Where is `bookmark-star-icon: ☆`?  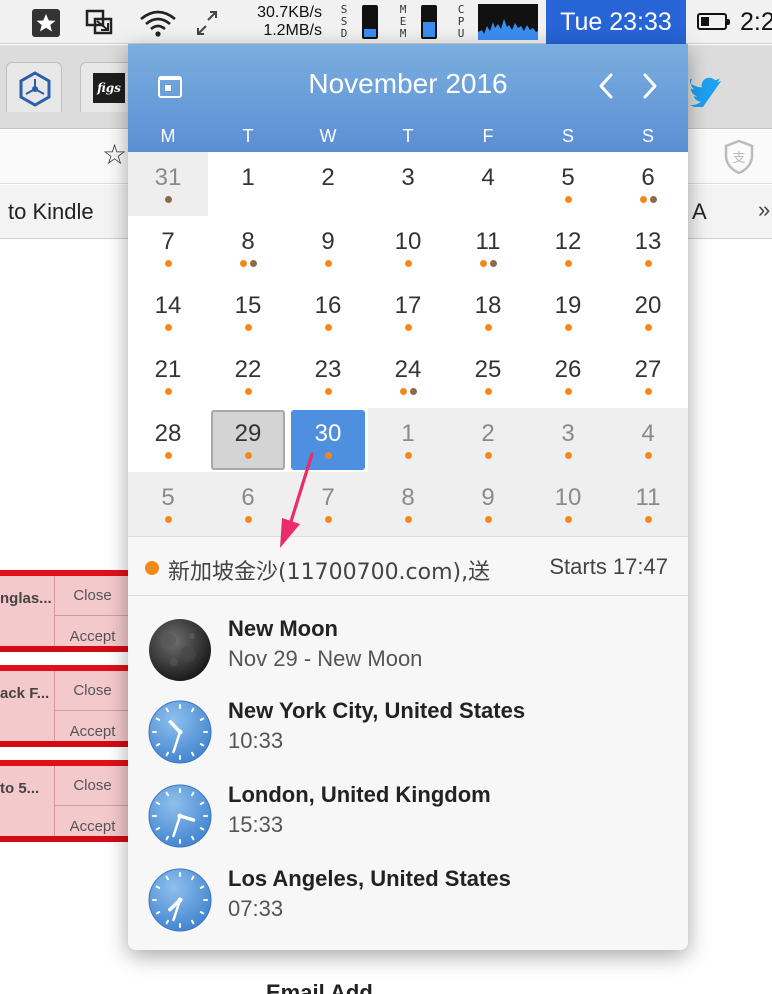
bookmark-star-icon: ☆ is located at coordinates (114, 154).